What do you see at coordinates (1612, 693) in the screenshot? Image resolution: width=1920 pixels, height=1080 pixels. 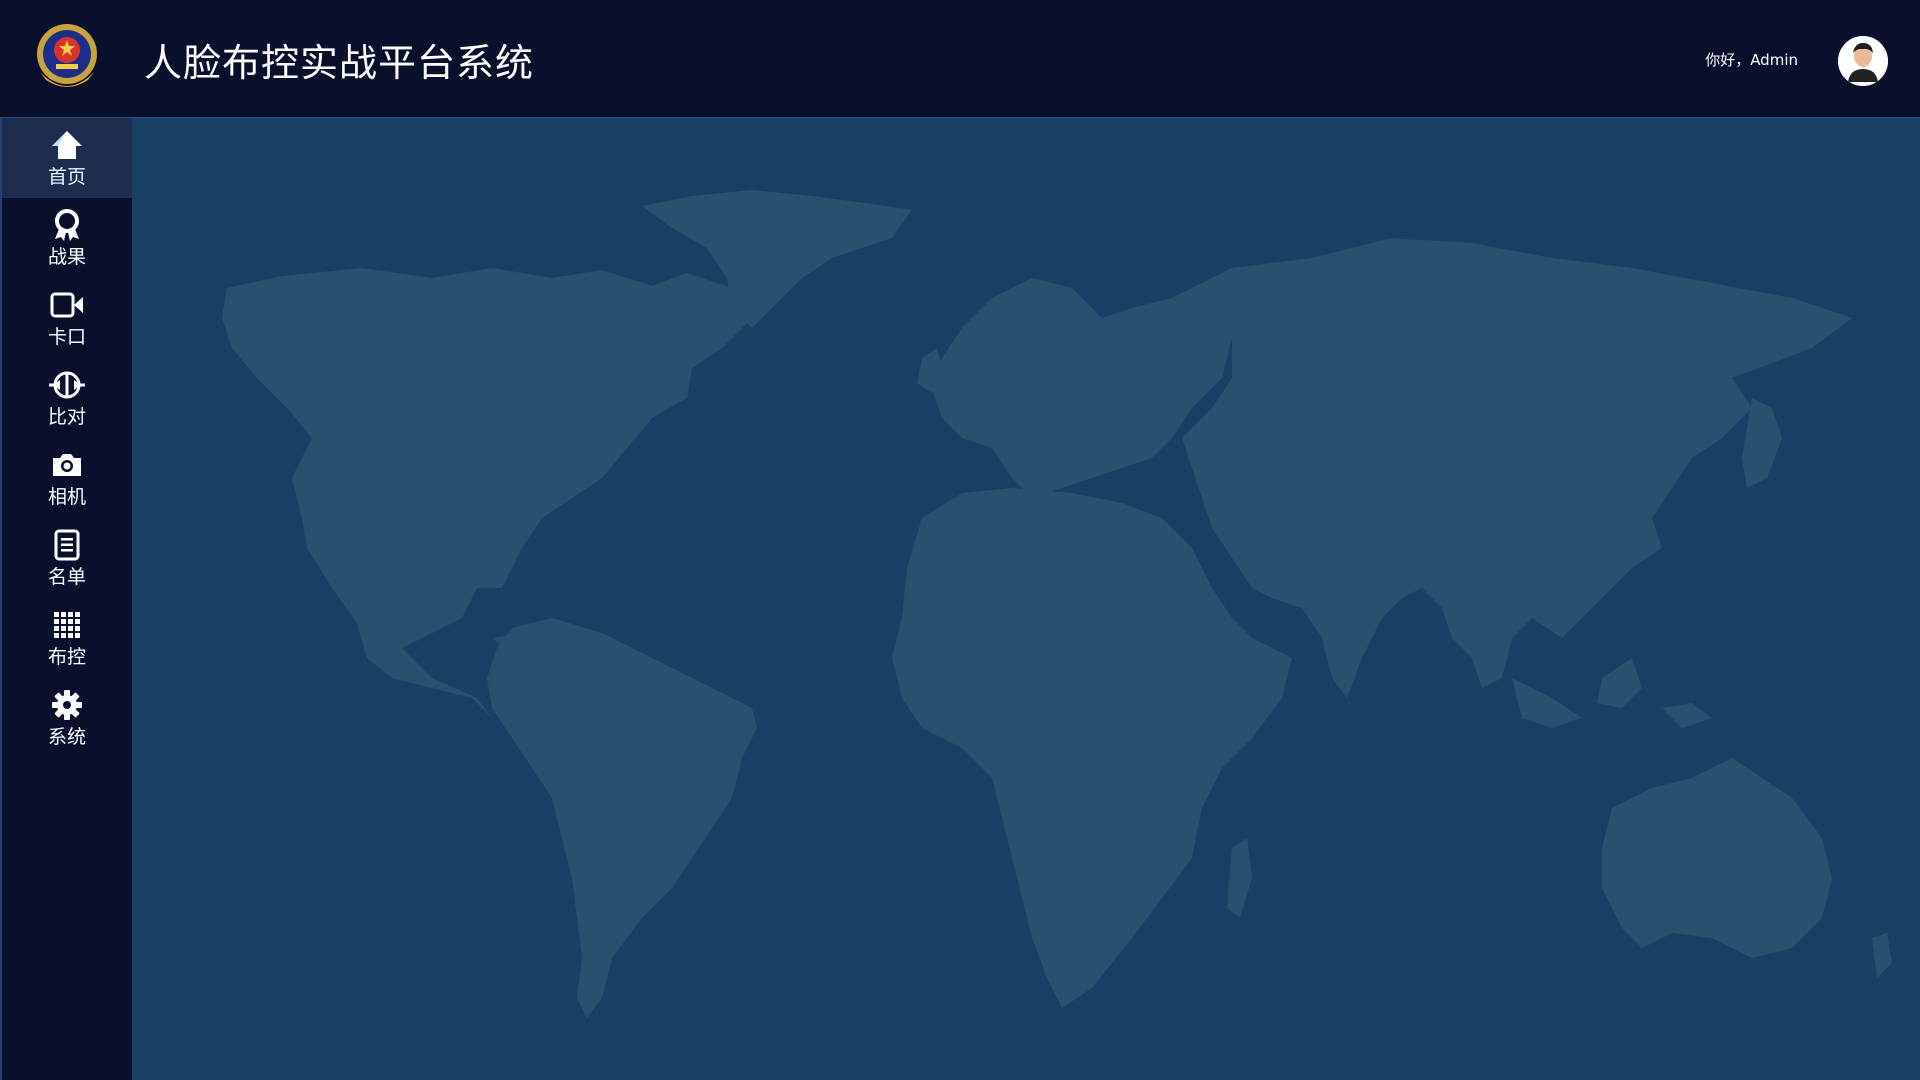 I see `indonesia` at bounding box center [1612, 693].